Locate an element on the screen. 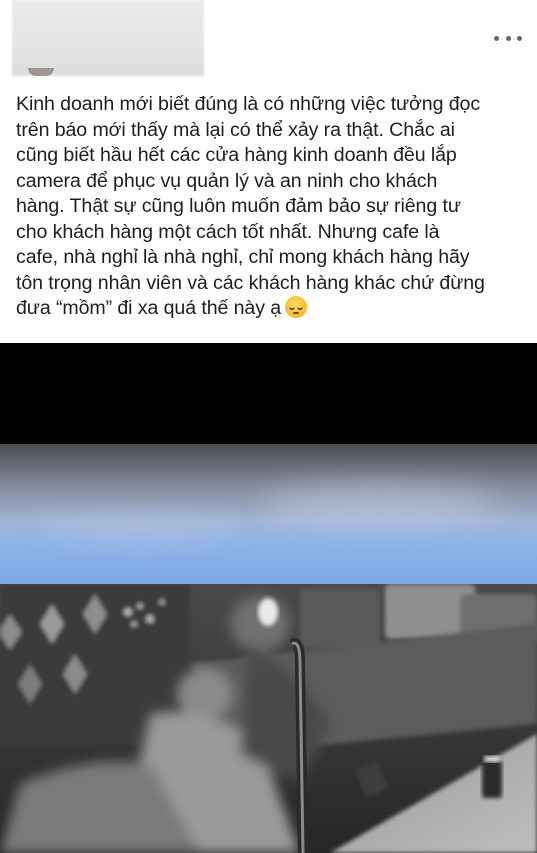  cup-on-table is located at coordinates (492, 777).